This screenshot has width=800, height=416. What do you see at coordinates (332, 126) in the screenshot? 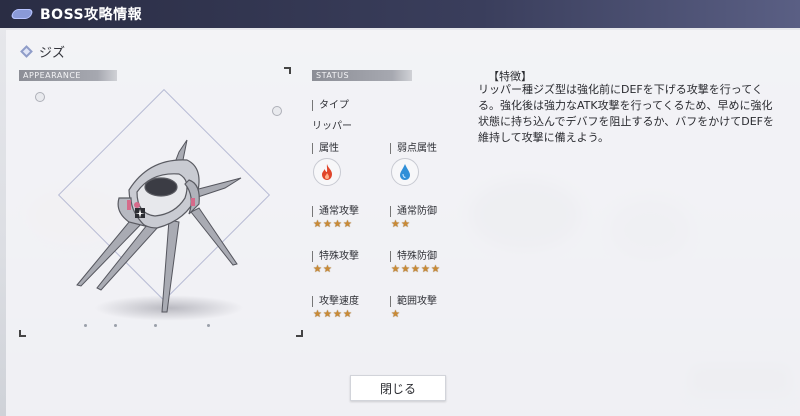
I see `type-value: リッパー` at bounding box center [332, 126].